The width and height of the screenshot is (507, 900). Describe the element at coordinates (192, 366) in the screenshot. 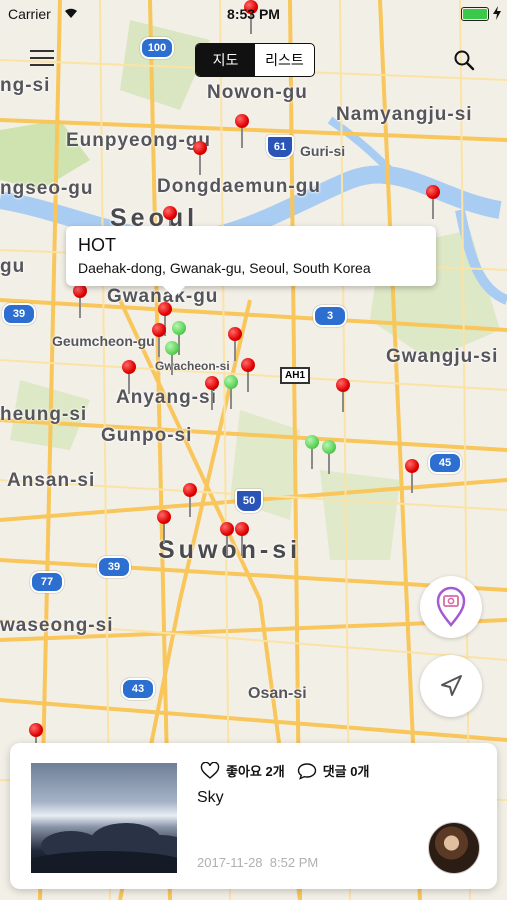

I see `map-label: Gwacheon-si` at that location.